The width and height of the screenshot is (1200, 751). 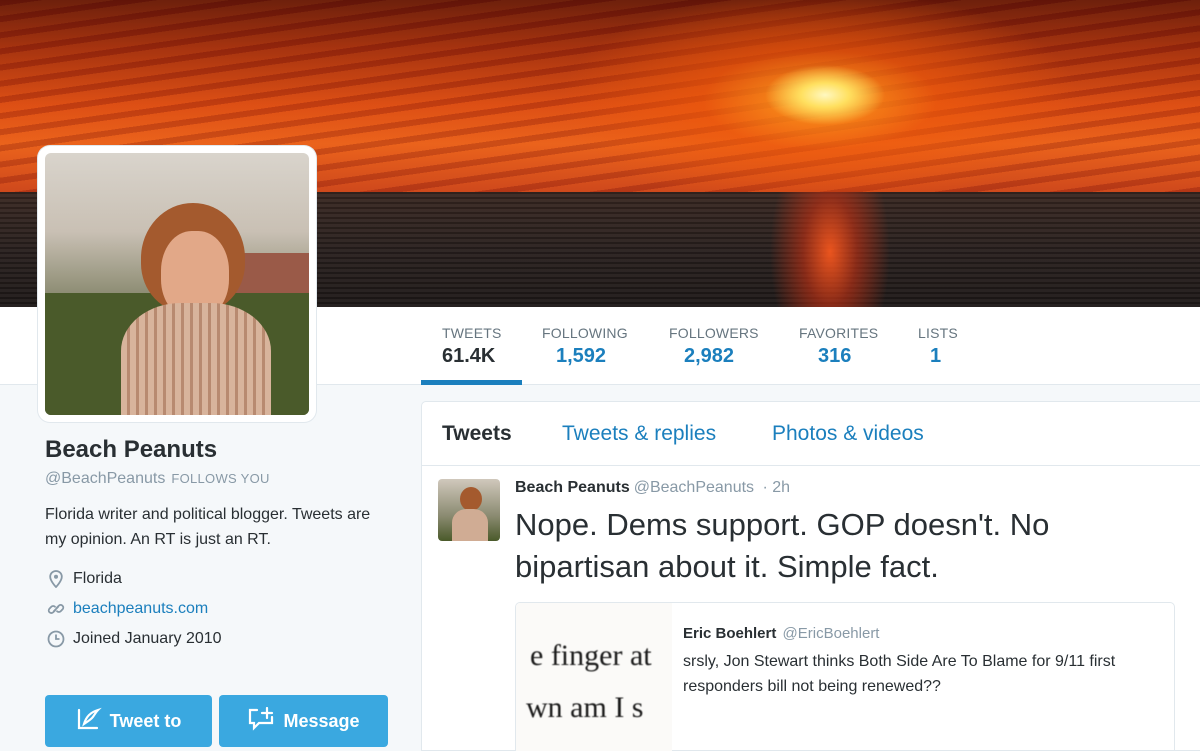 What do you see at coordinates (97, 578) in the screenshot?
I see `location-text: Florida` at bounding box center [97, 578].